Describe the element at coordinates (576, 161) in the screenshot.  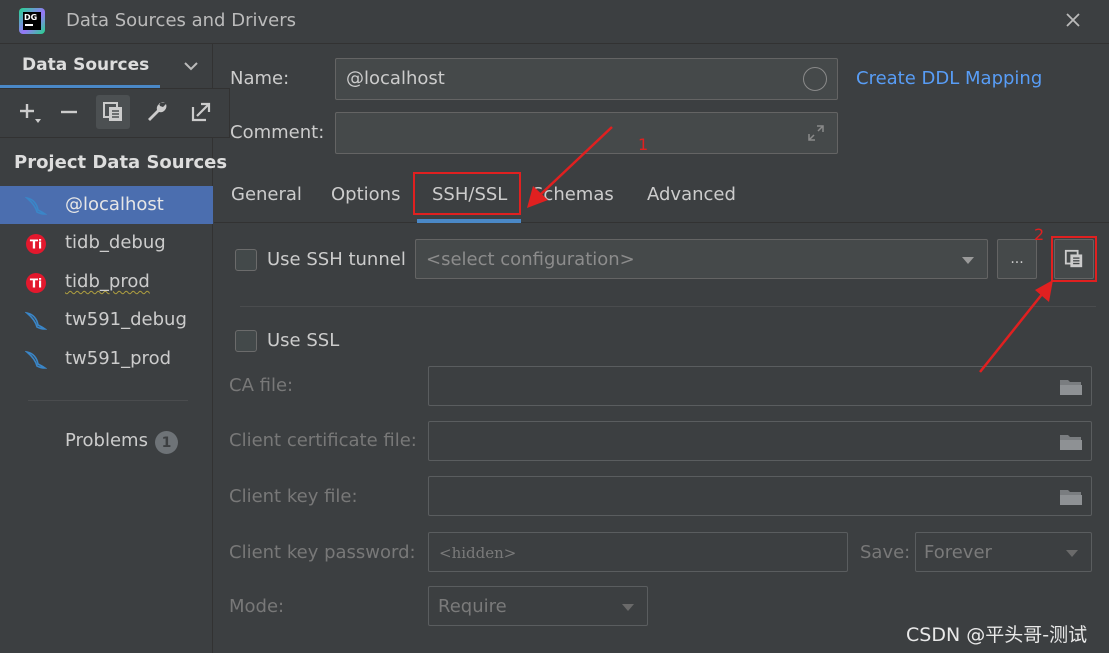
I see `annotation-arrow-one` at that location.